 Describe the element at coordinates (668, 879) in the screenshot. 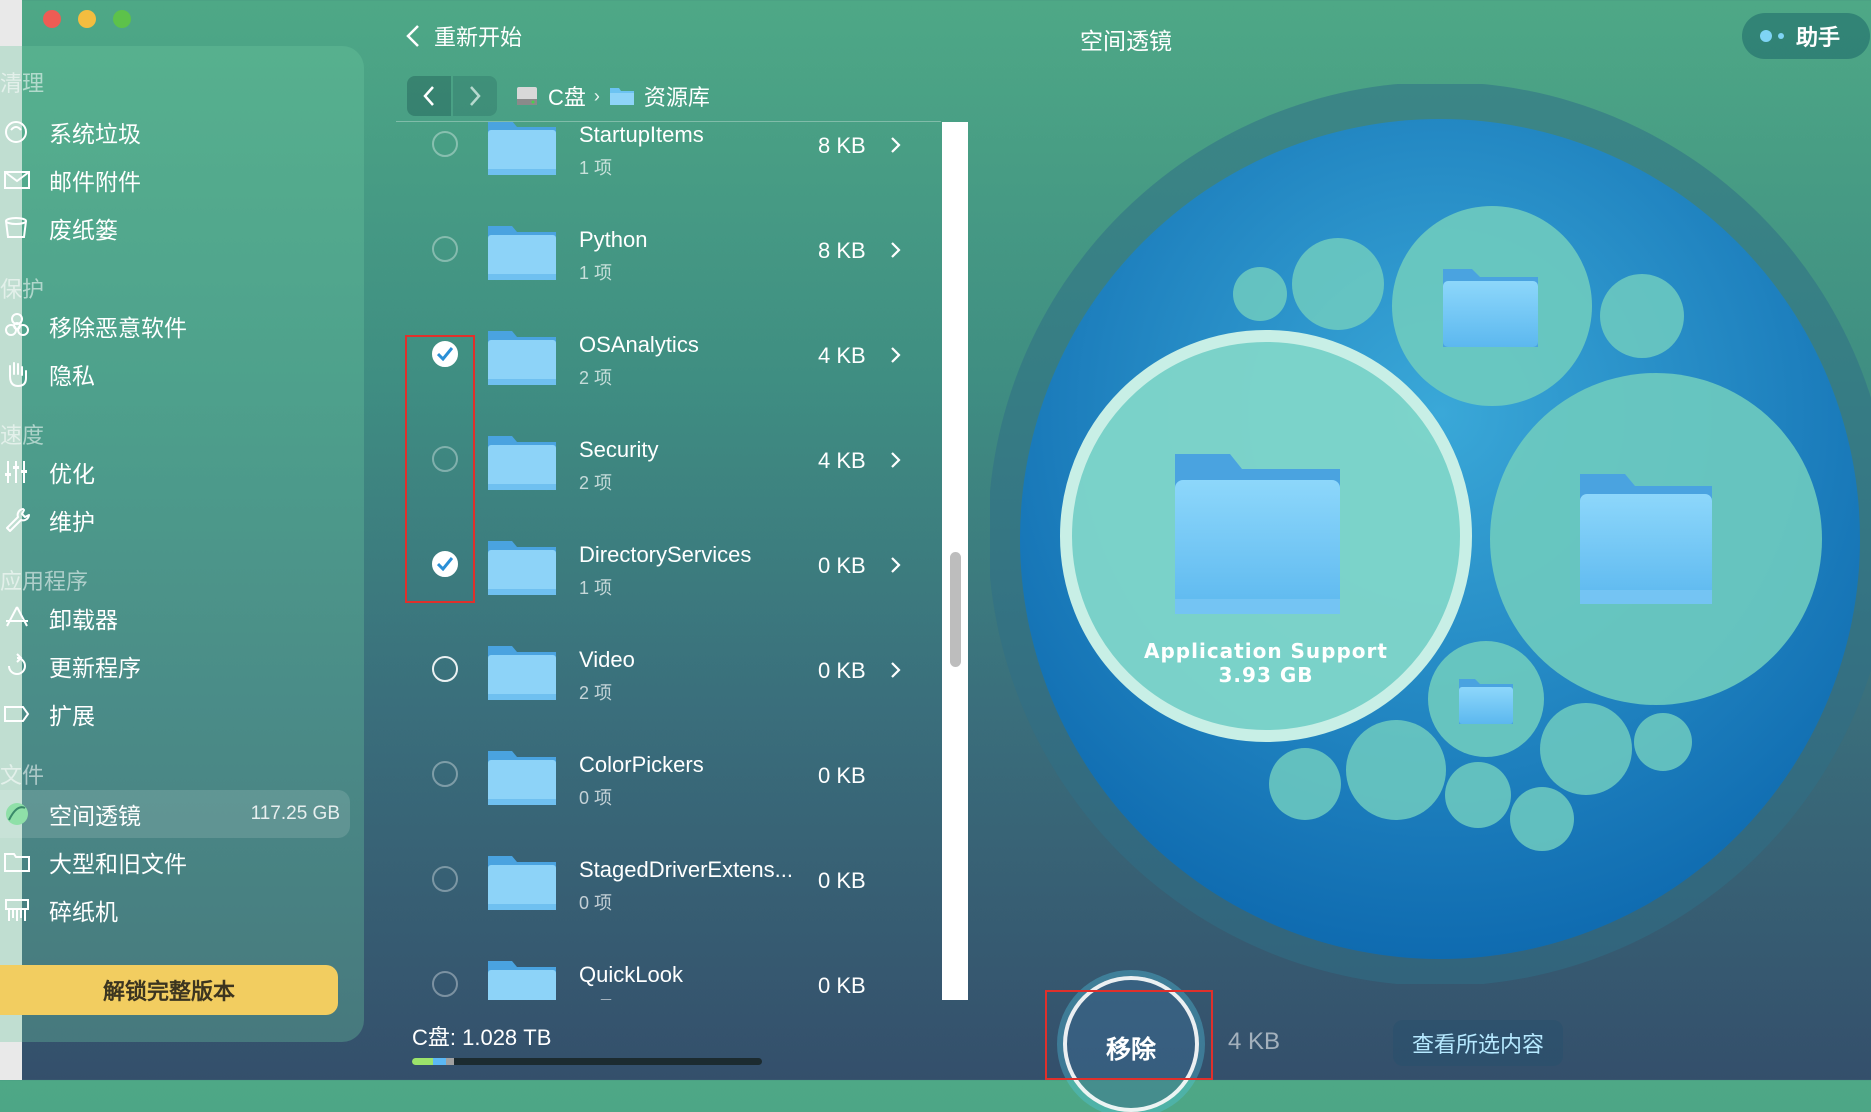

I see `file-row: StagedDriverExtens... 0 项 0 KB` at that location.